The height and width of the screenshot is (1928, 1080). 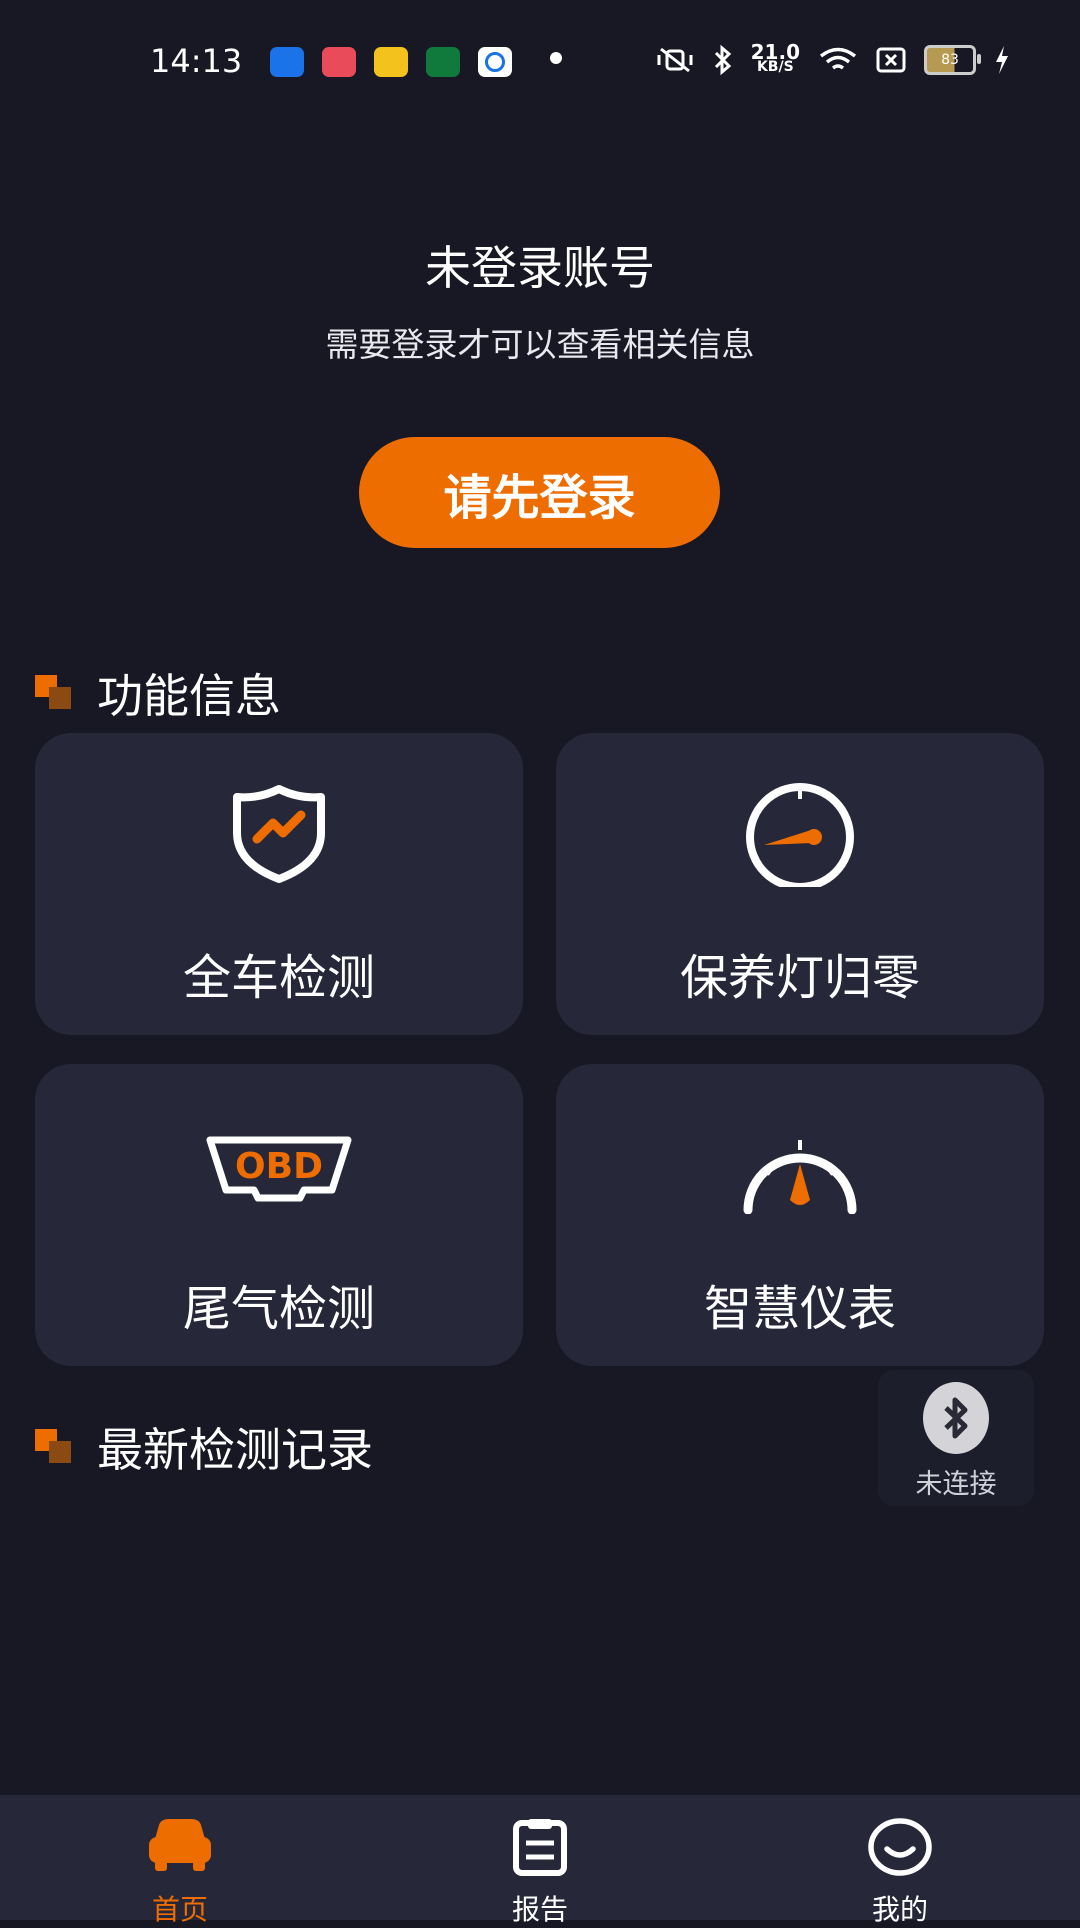 I want to click on card-smart-dashboard: 智慧仪表, so click(x=800, y=1215).